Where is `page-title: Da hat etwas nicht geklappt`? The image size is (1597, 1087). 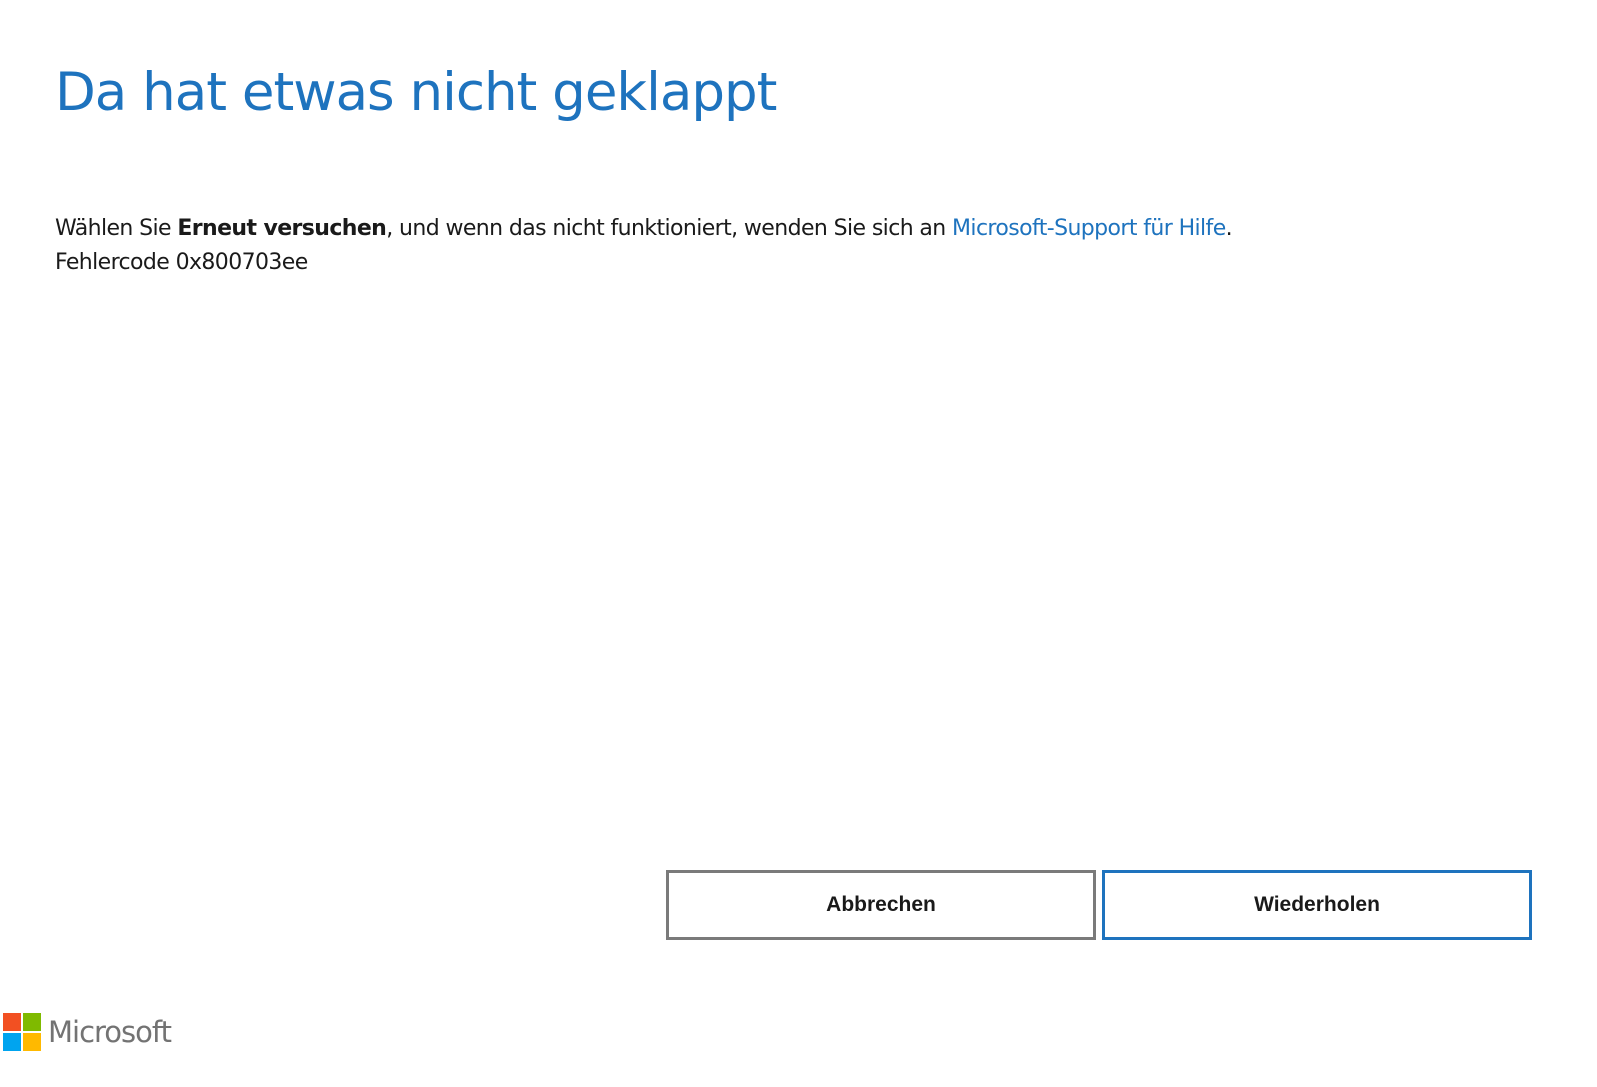
page-title: Da hat etwas nicht geklappt is located at coordinates (416, 92).